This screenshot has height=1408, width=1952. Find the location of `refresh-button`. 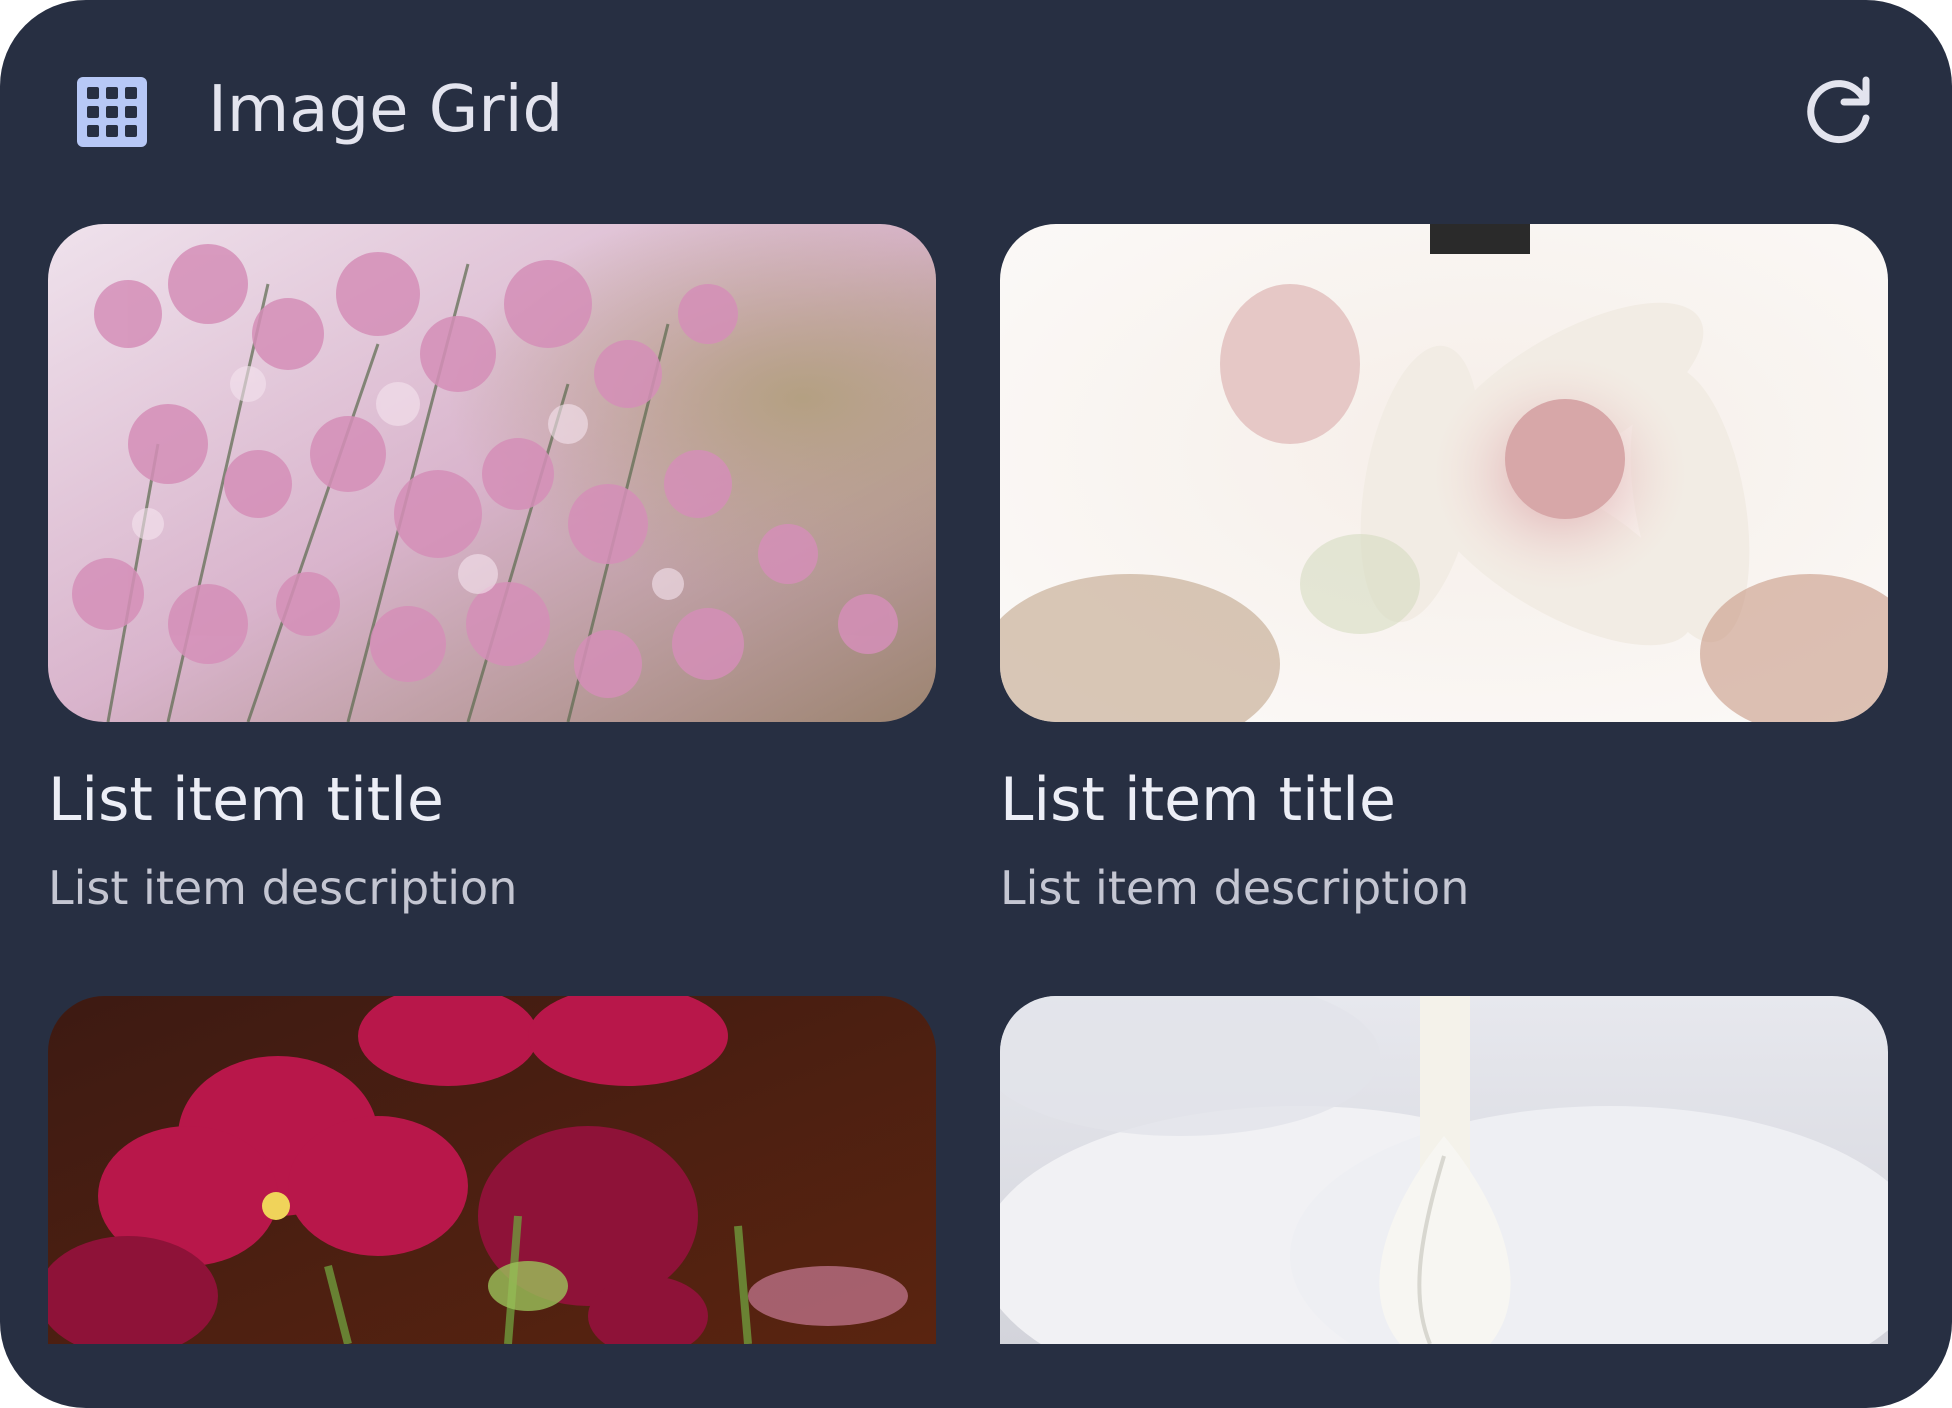

refresh-button is located at coordinates (1840, 112).